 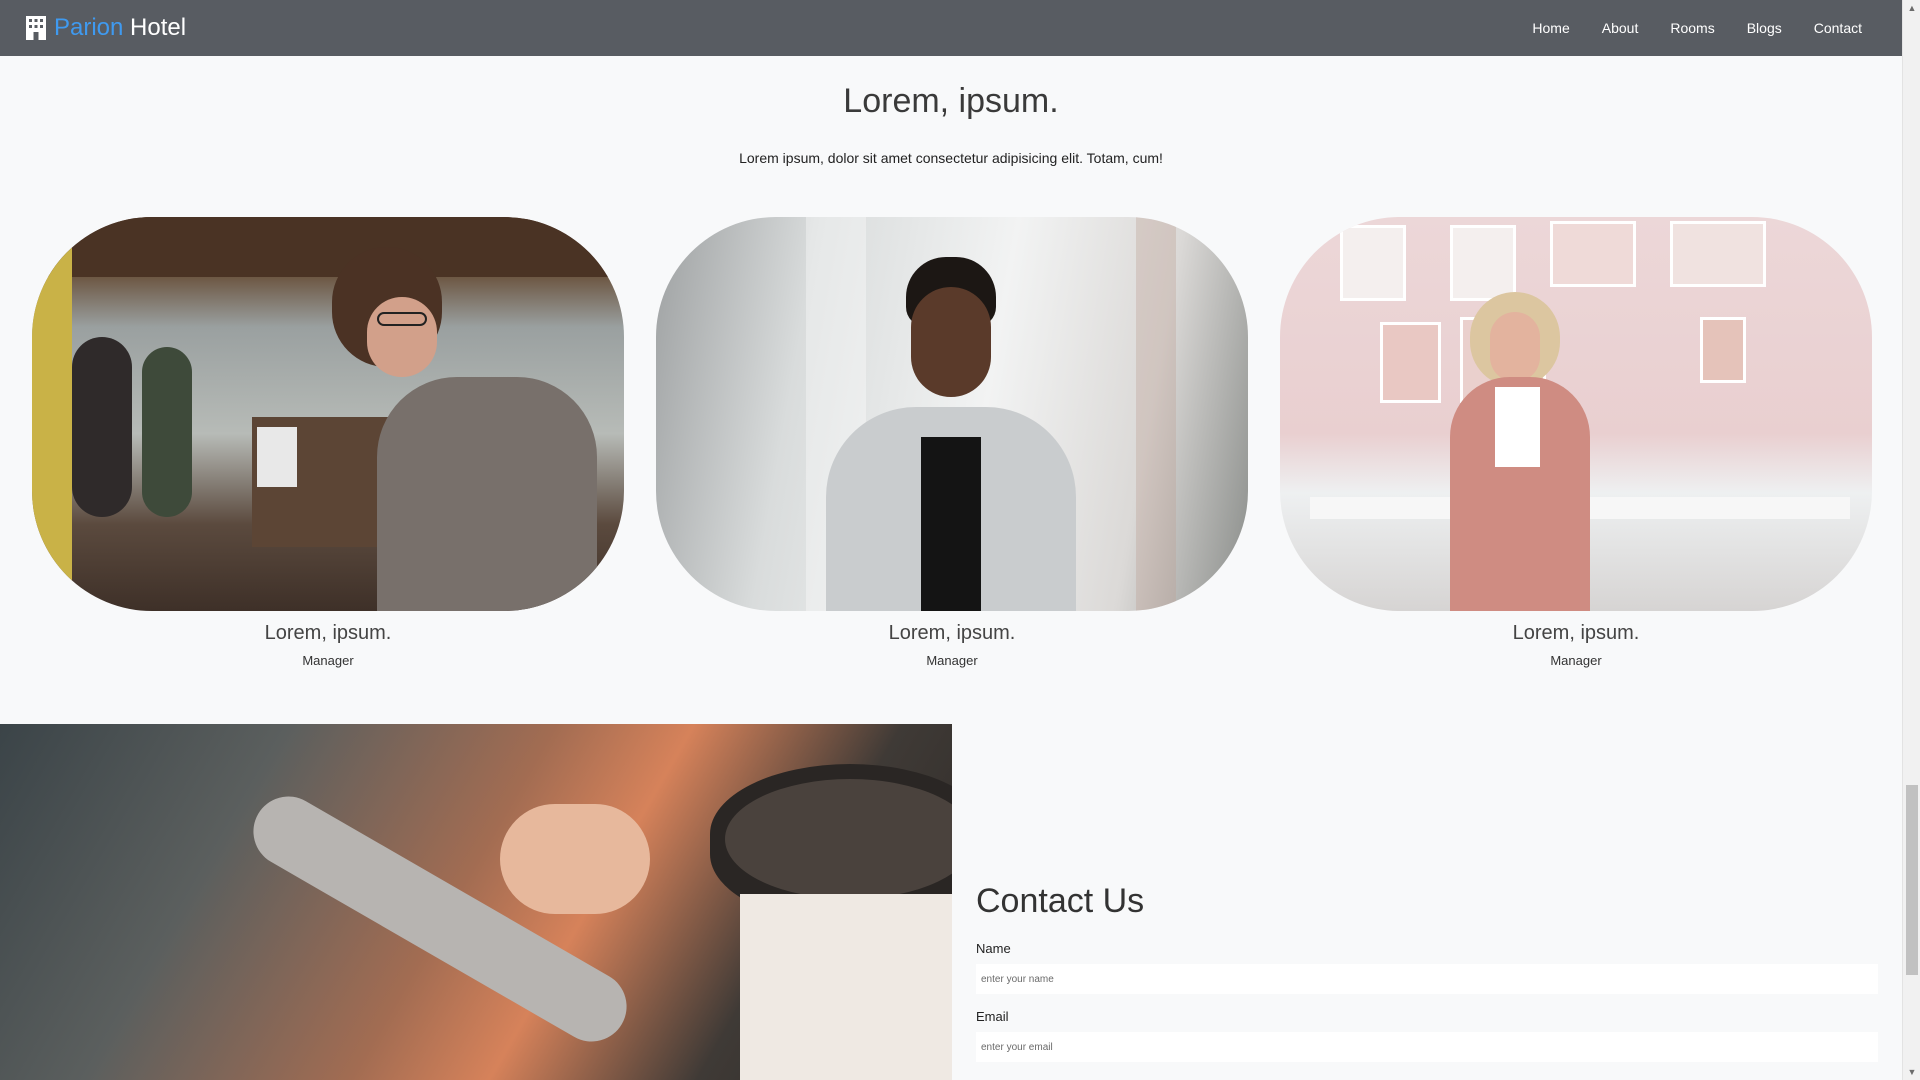 What do you see at coordinates (951, 101) in the screenshot?
I see `team-section-title: Lorem, ipsum.` at bounding box center [951, 101].